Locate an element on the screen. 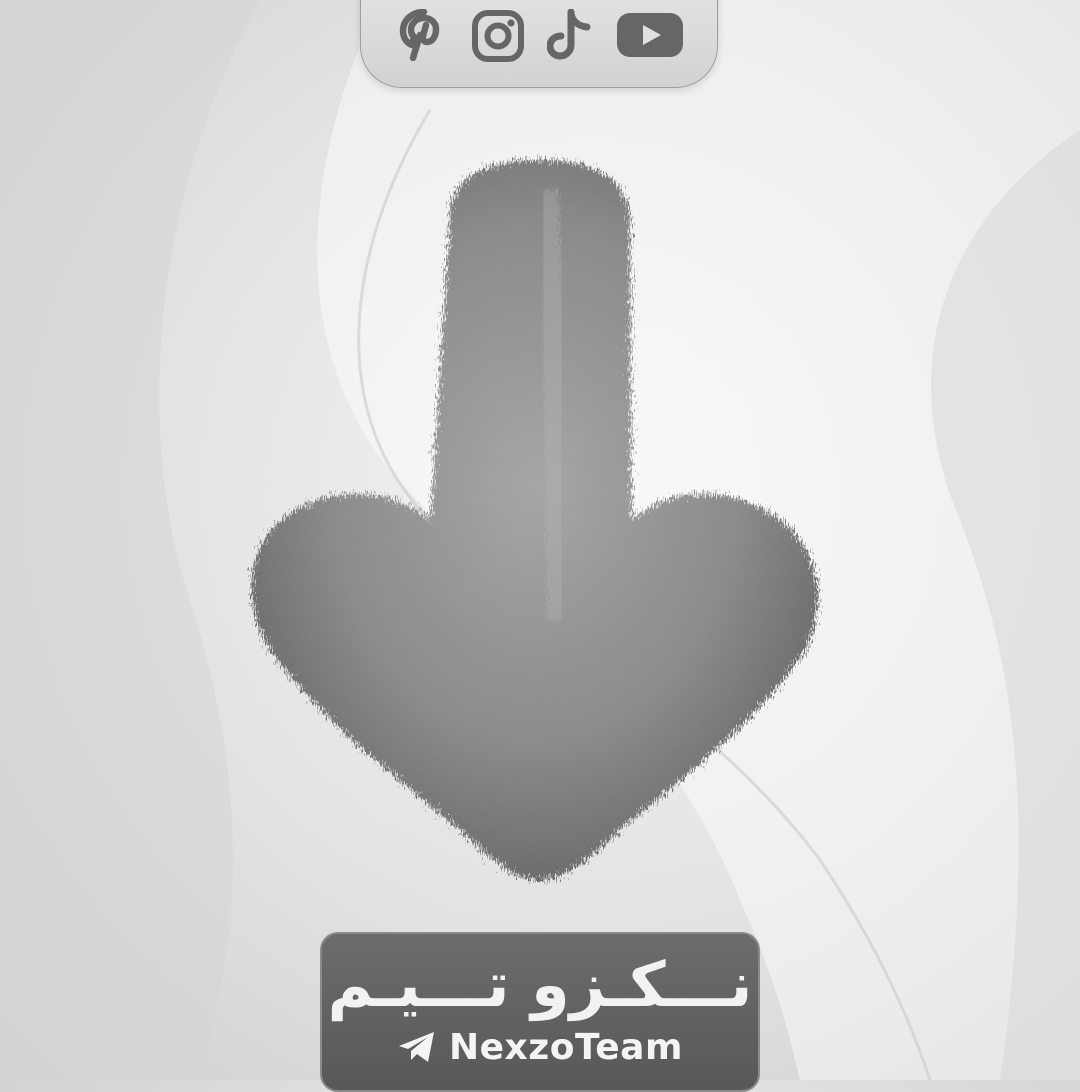  brand-card: نـــكـزو تـــيـم NexzoTeam is located at coordinates (540, 1012).